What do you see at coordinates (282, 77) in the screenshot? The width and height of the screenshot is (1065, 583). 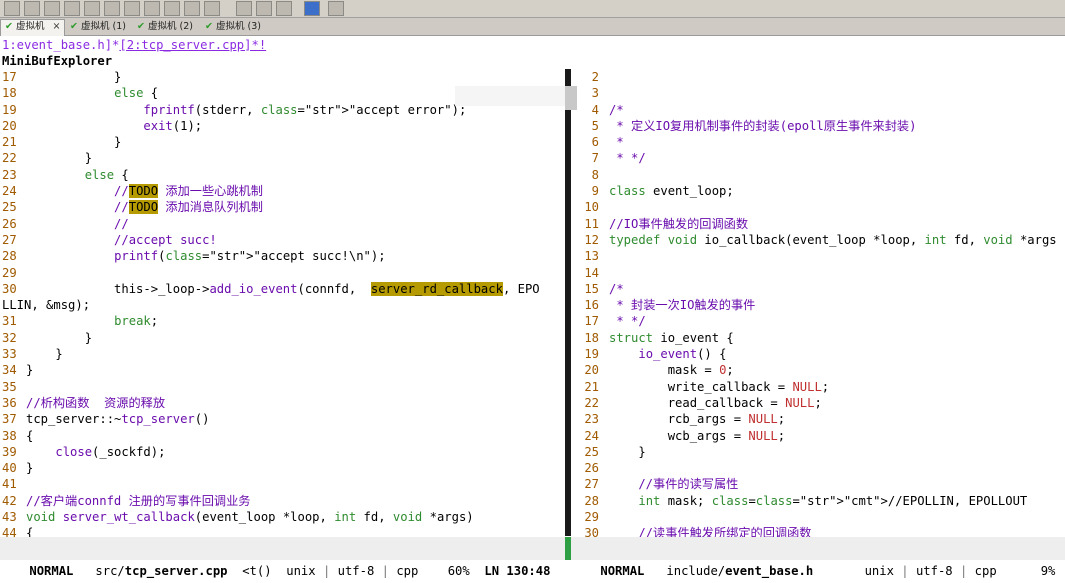 I see `code-line: 17 }` at bounding box center [282, 77].